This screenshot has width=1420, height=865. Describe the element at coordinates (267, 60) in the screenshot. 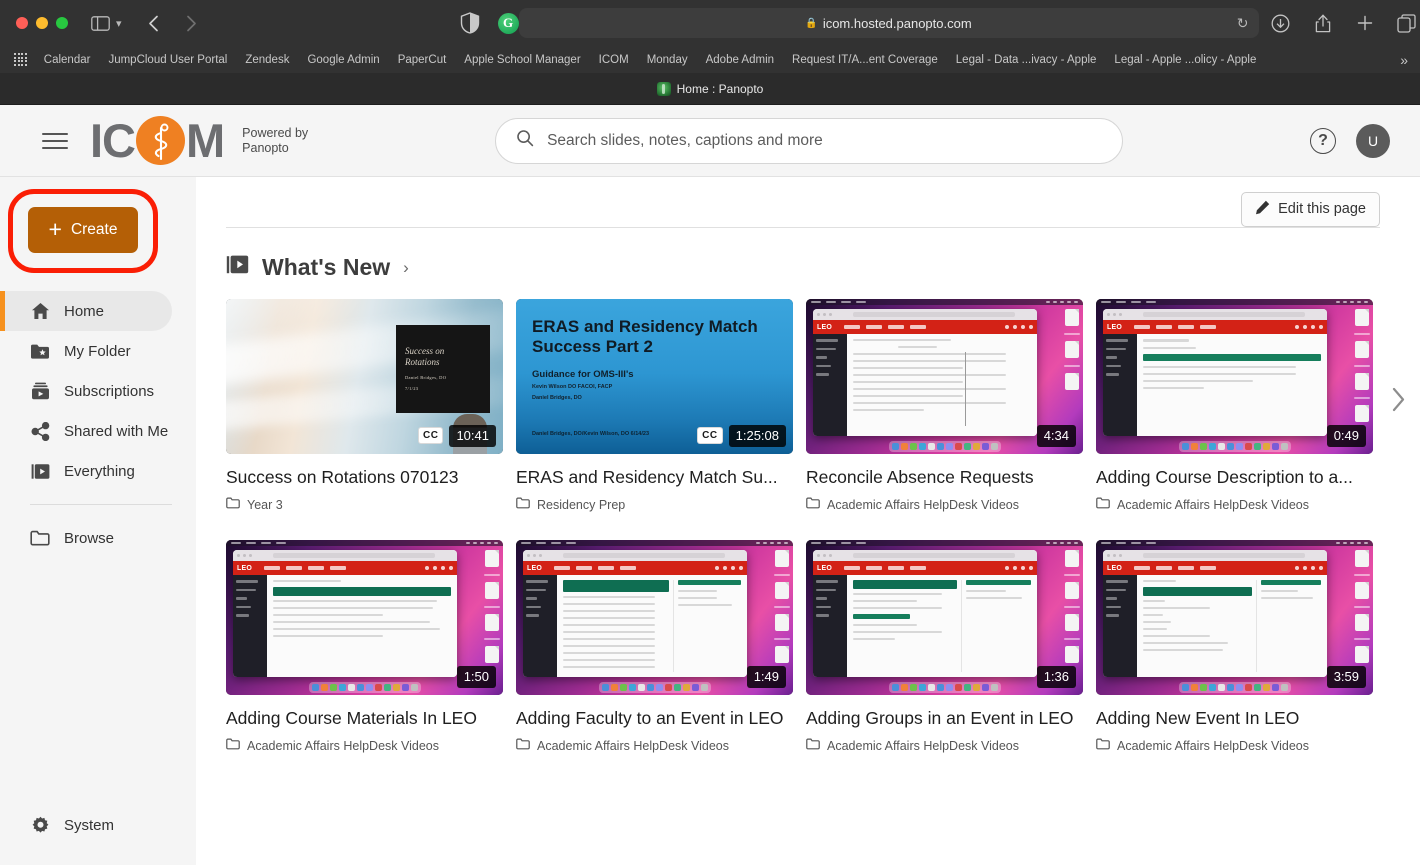

I see `bookmark-zendesk: Zendesk` at that location.